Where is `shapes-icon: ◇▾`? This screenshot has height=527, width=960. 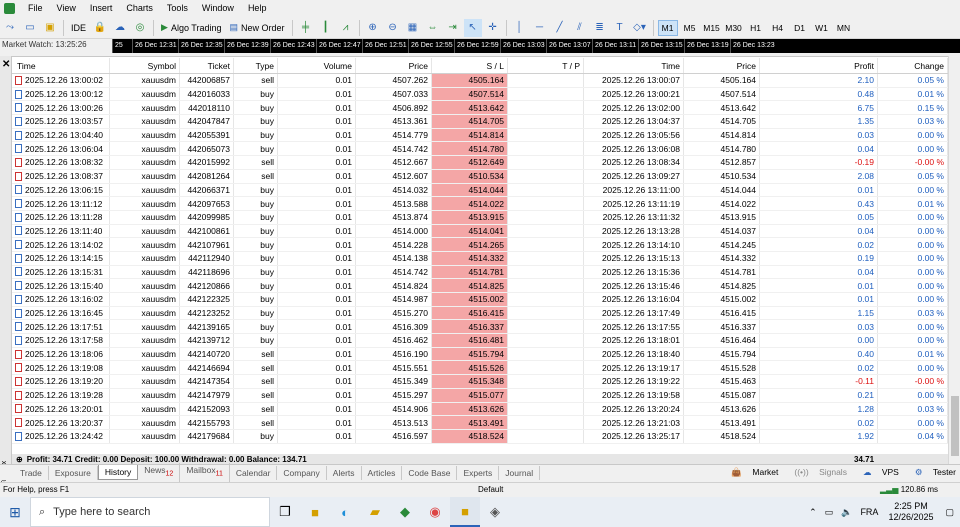
shapes-icon: ◇▾ is located at coordinates (640, 28).